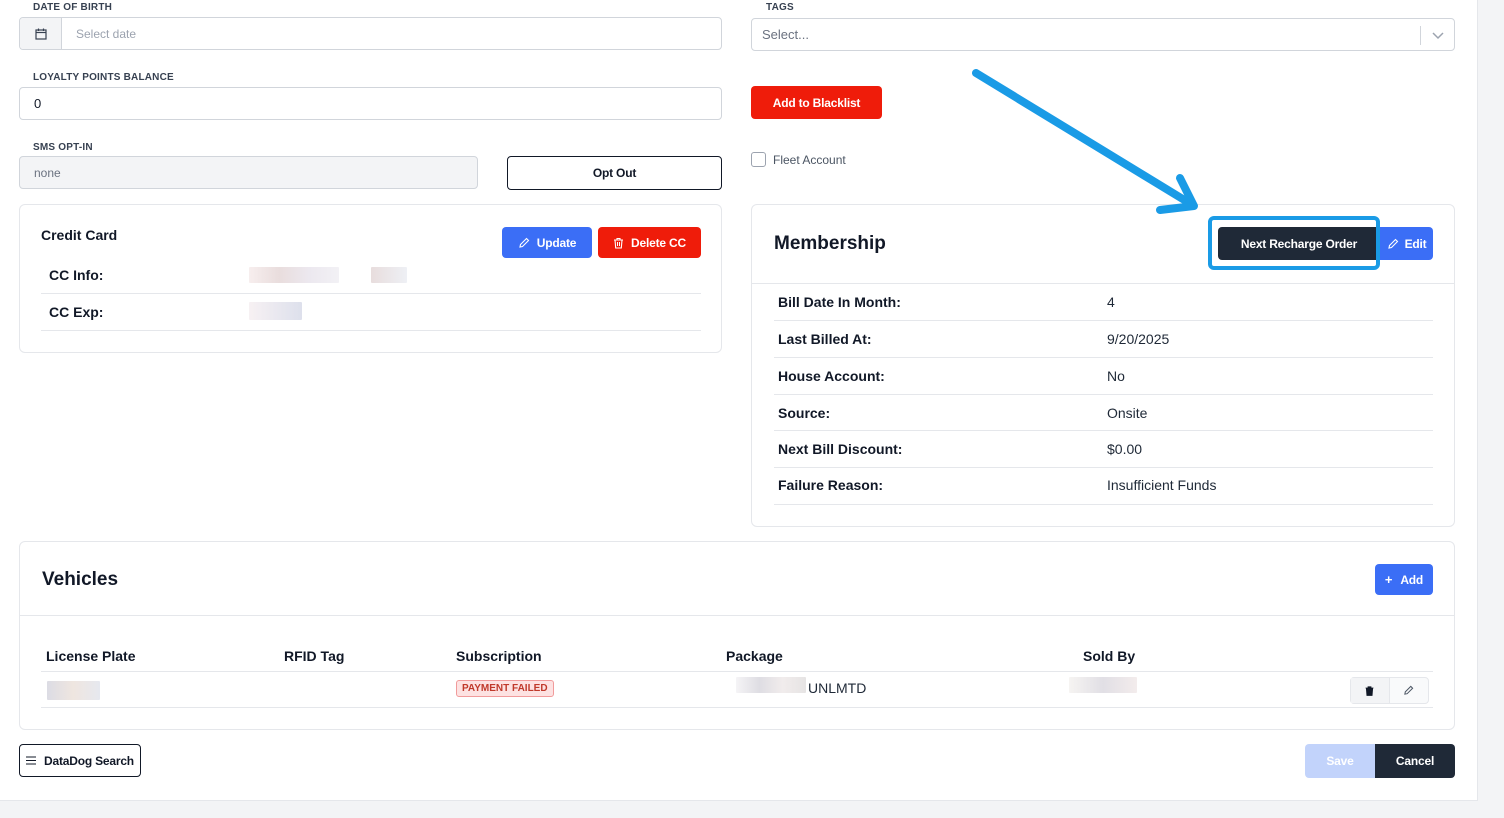 The image size is (1504, 818). I want to click on datadog-search-label: DataDog Search, so click(89, 760).